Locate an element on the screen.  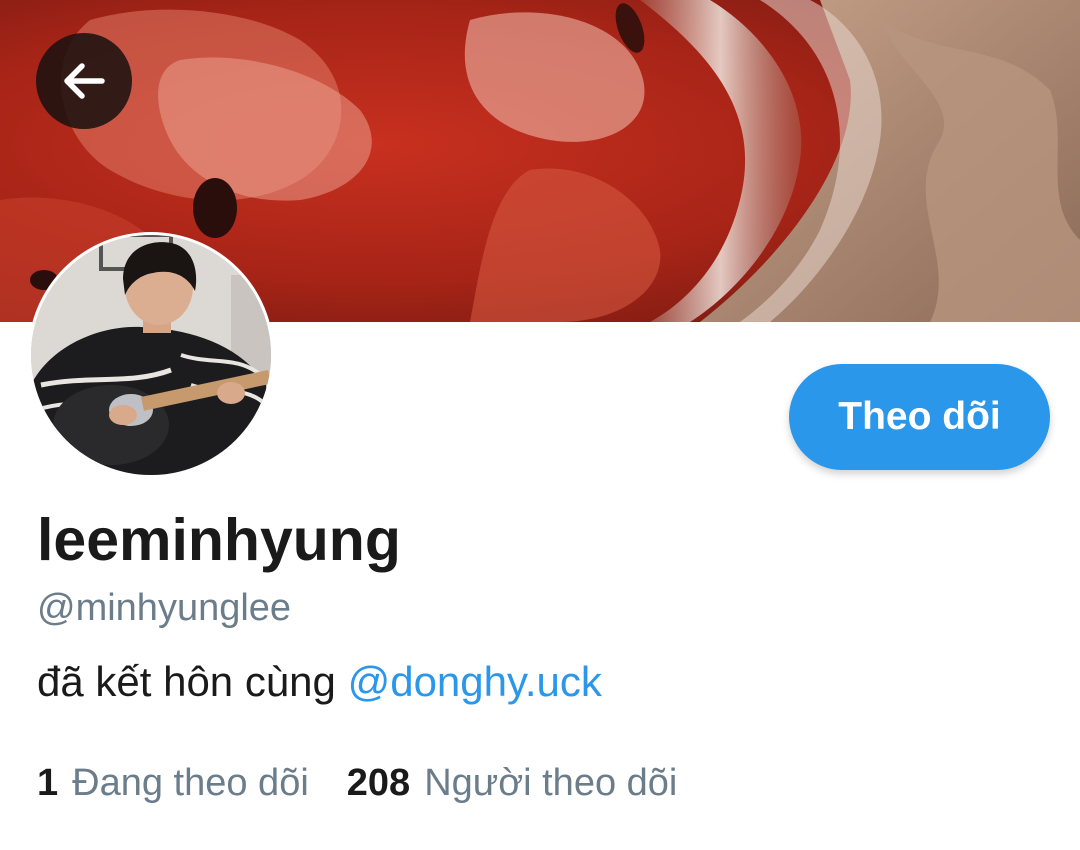
avatar-photo is located at coordinates (151, 355).